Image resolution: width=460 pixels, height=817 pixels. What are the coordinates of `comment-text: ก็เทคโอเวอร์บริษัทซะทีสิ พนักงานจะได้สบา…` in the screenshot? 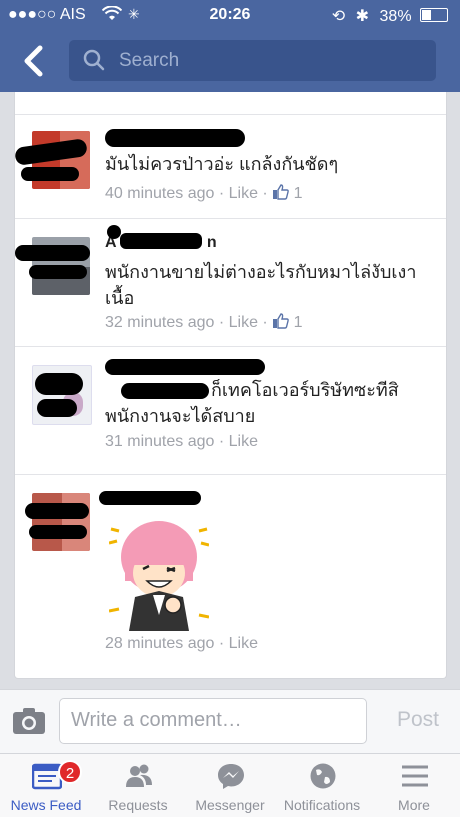 It's located at (252, 403).